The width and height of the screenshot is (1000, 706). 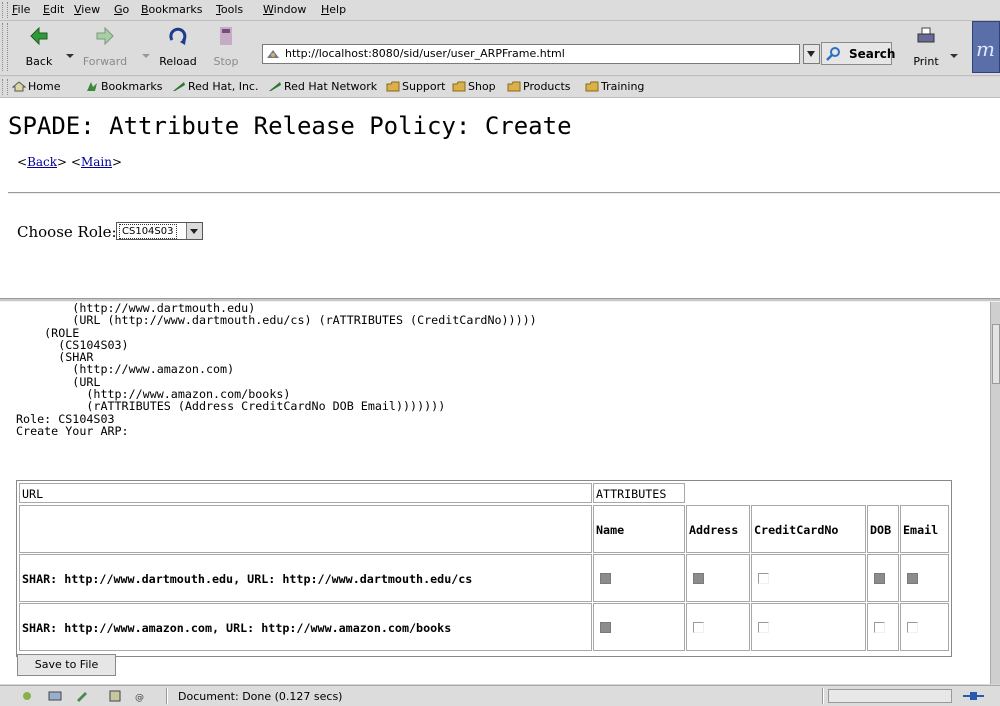 I want to click on menu-edit: Edit, so click(x=53, y=9).